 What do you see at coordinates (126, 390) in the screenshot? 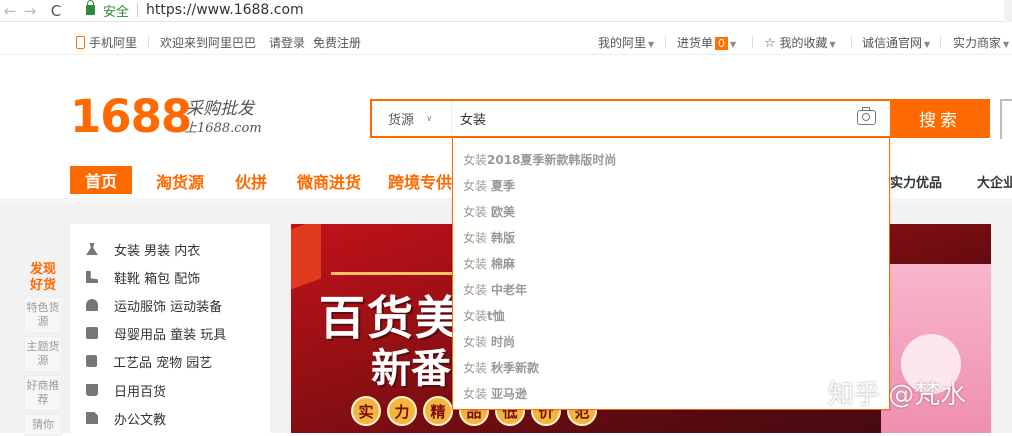
I see `category-item: 日用百货` at bounding box center [126, 390].